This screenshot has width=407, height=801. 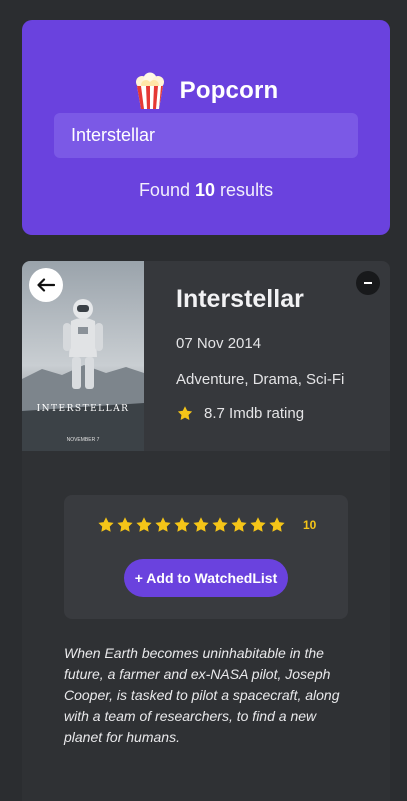 I want to click on search-input, so click(x=206, y=135).